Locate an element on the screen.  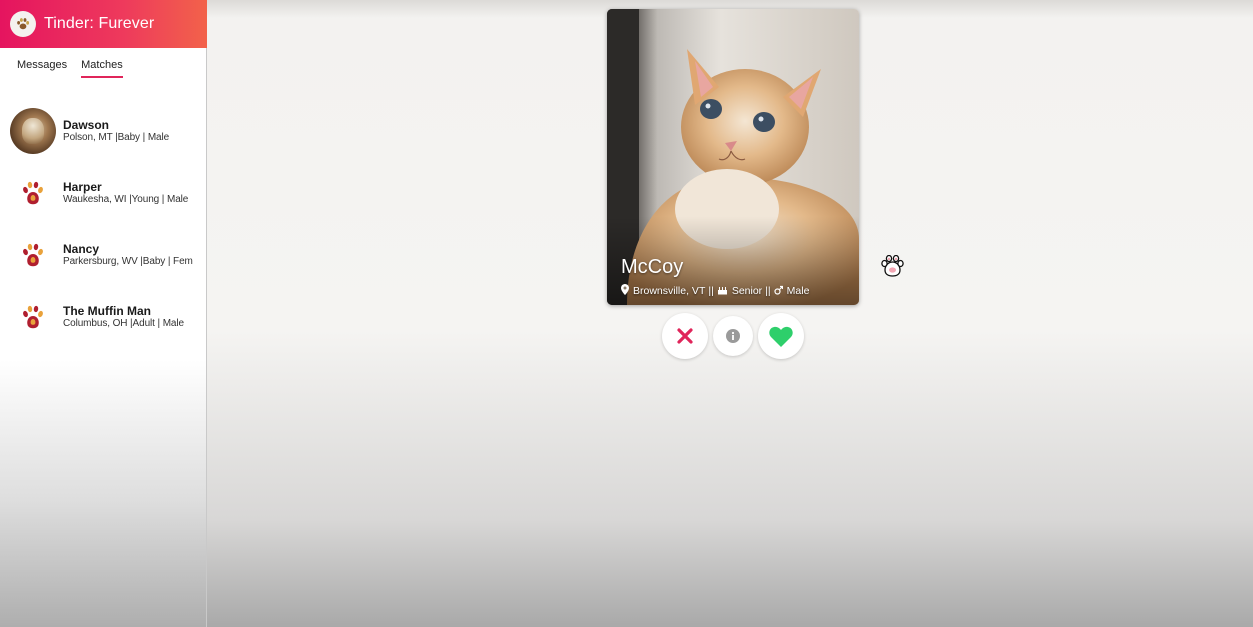
list-item: Harper Waukesha, WI |Young | Male is located at coordinates (103, 193).